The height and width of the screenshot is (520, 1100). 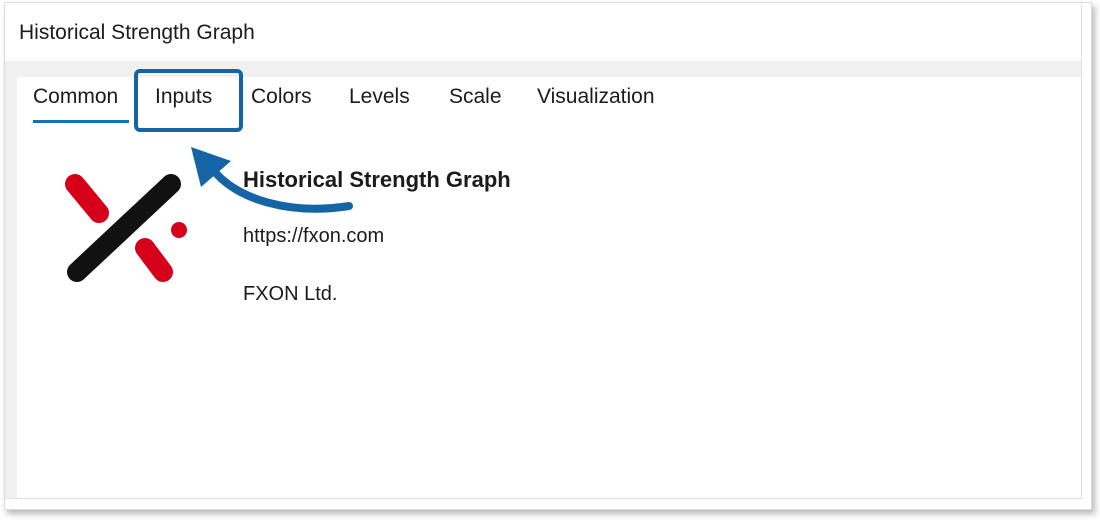 What do you see at coordinates (188, 100) in the screenshot?
I see `inputs-tab-highlight` at bounding box center [188, 100].